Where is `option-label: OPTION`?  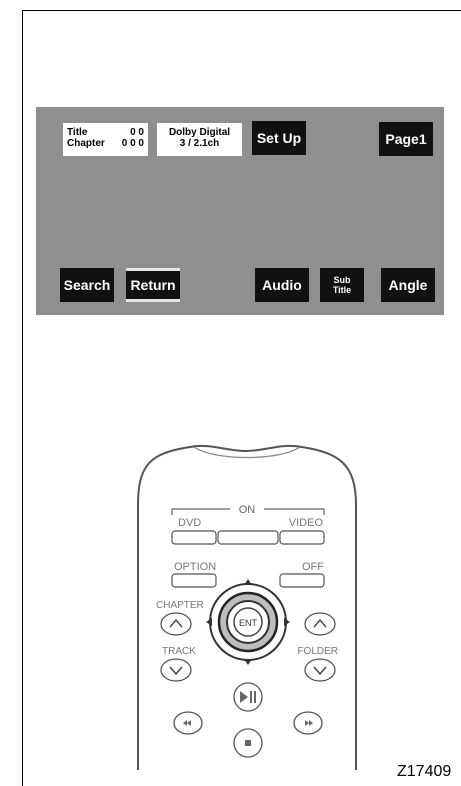
option-label: OPTION is located at coordinates (195, 567).